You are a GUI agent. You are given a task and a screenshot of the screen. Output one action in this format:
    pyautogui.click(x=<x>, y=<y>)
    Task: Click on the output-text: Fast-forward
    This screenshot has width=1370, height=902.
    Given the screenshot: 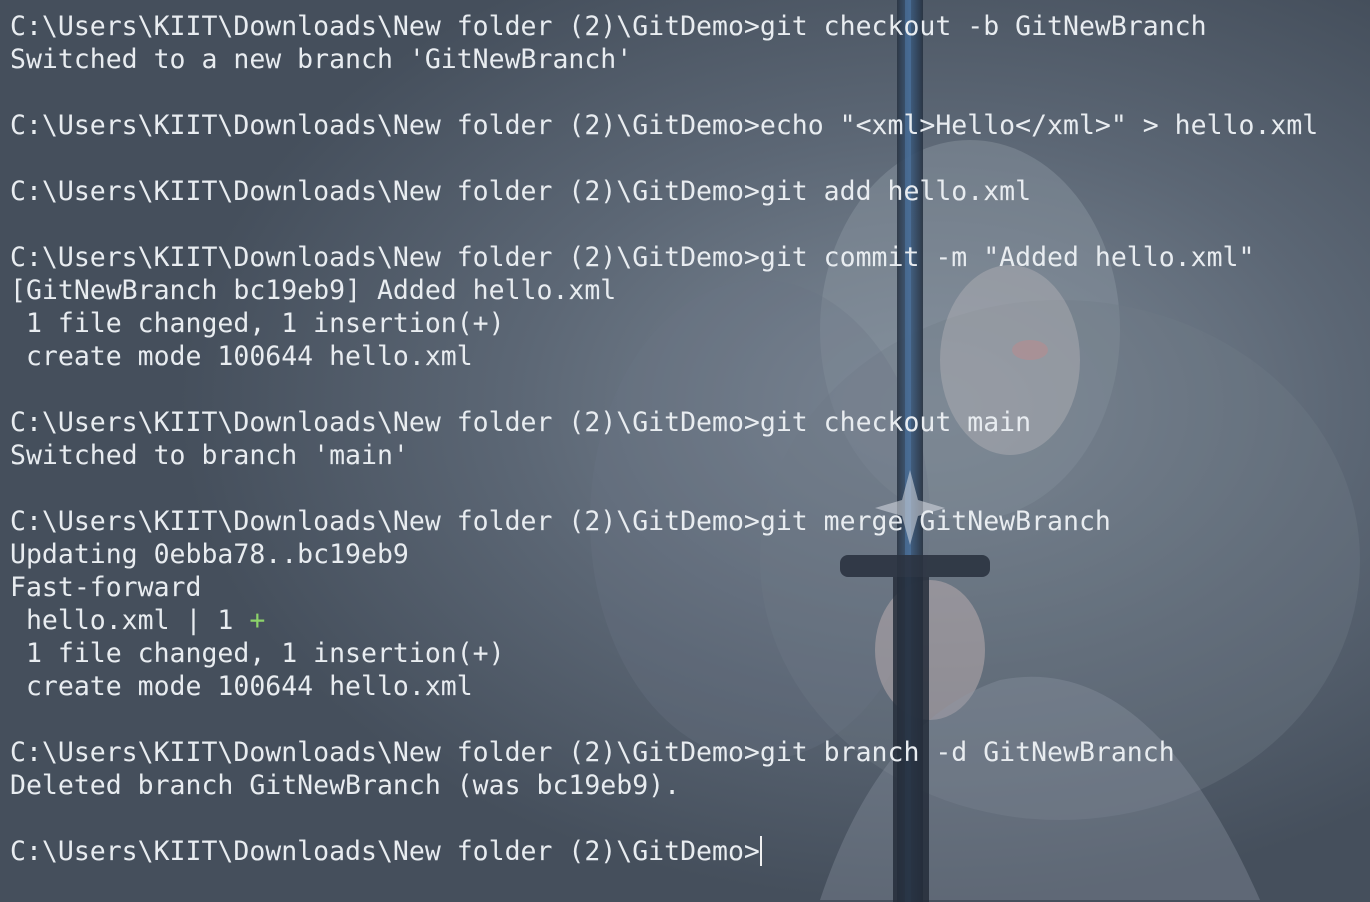 What is the action you would take?
    pyautogui.click(x=106, y=587)
    